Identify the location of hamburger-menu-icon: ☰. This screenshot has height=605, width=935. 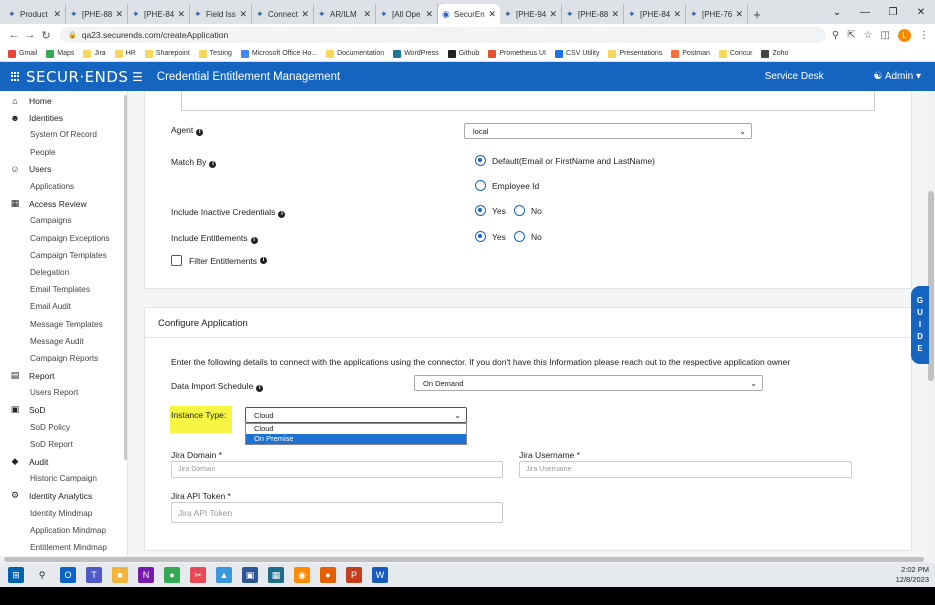
(137, 77).